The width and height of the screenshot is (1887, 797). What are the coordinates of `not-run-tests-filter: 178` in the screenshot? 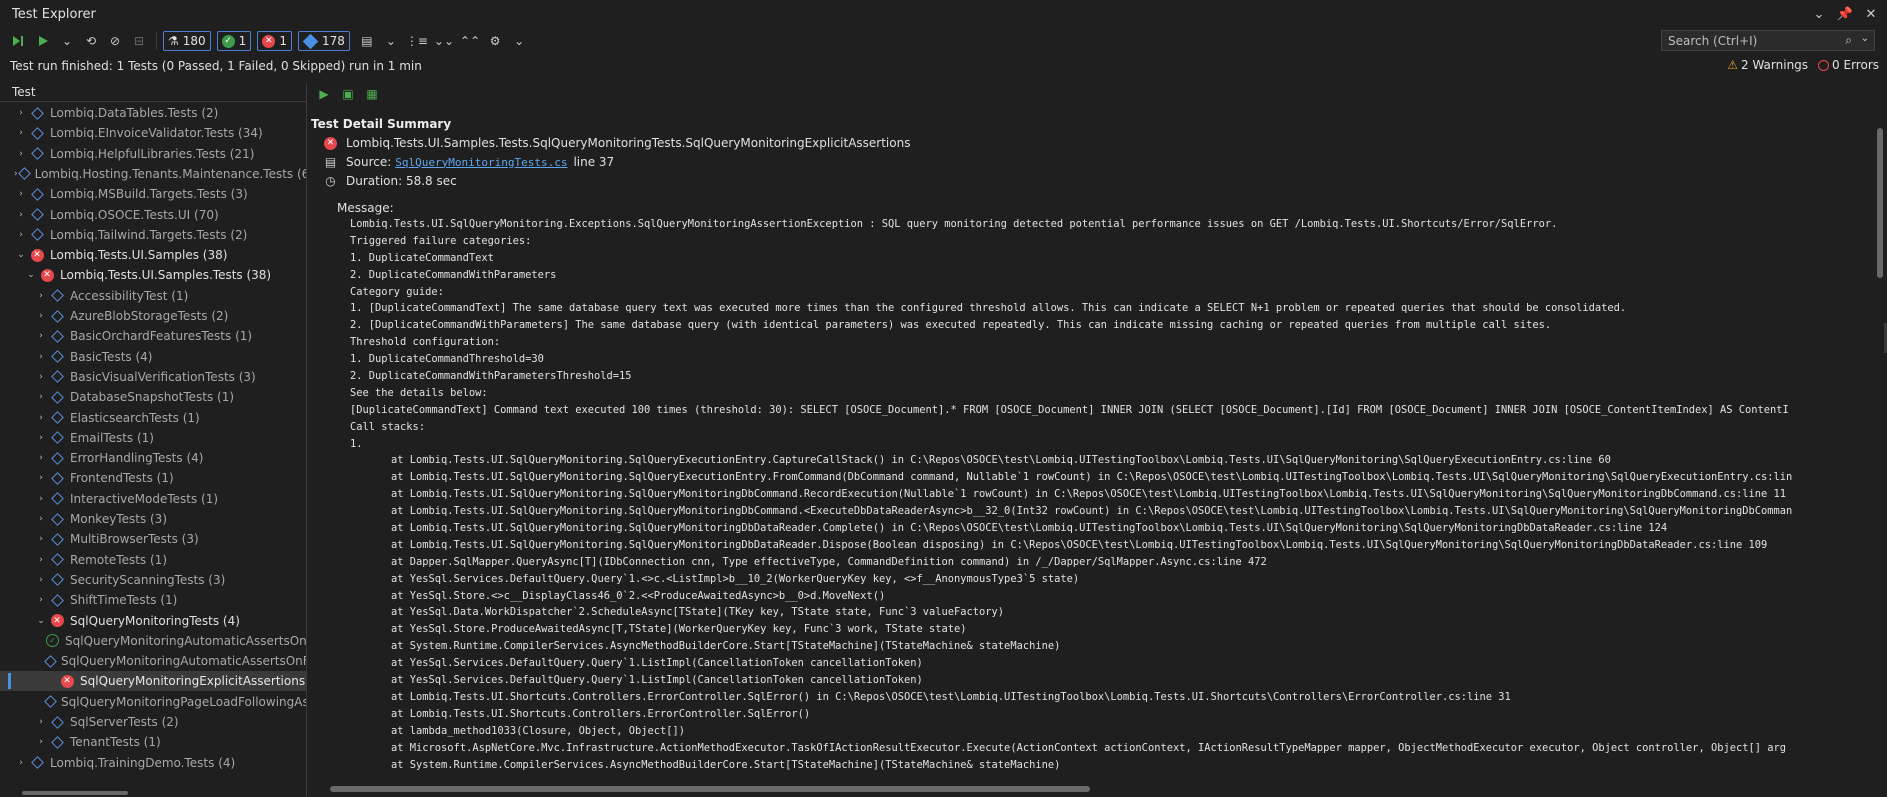 It's located at (323, 41).